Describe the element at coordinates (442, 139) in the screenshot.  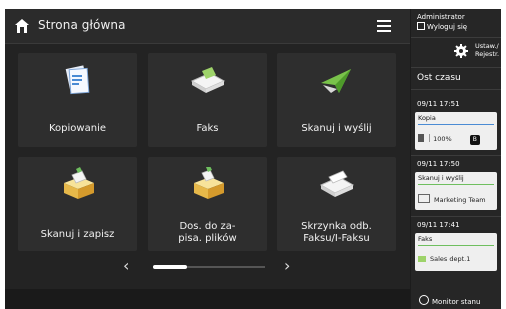
I see `job-detail-value: 100%` at that location.